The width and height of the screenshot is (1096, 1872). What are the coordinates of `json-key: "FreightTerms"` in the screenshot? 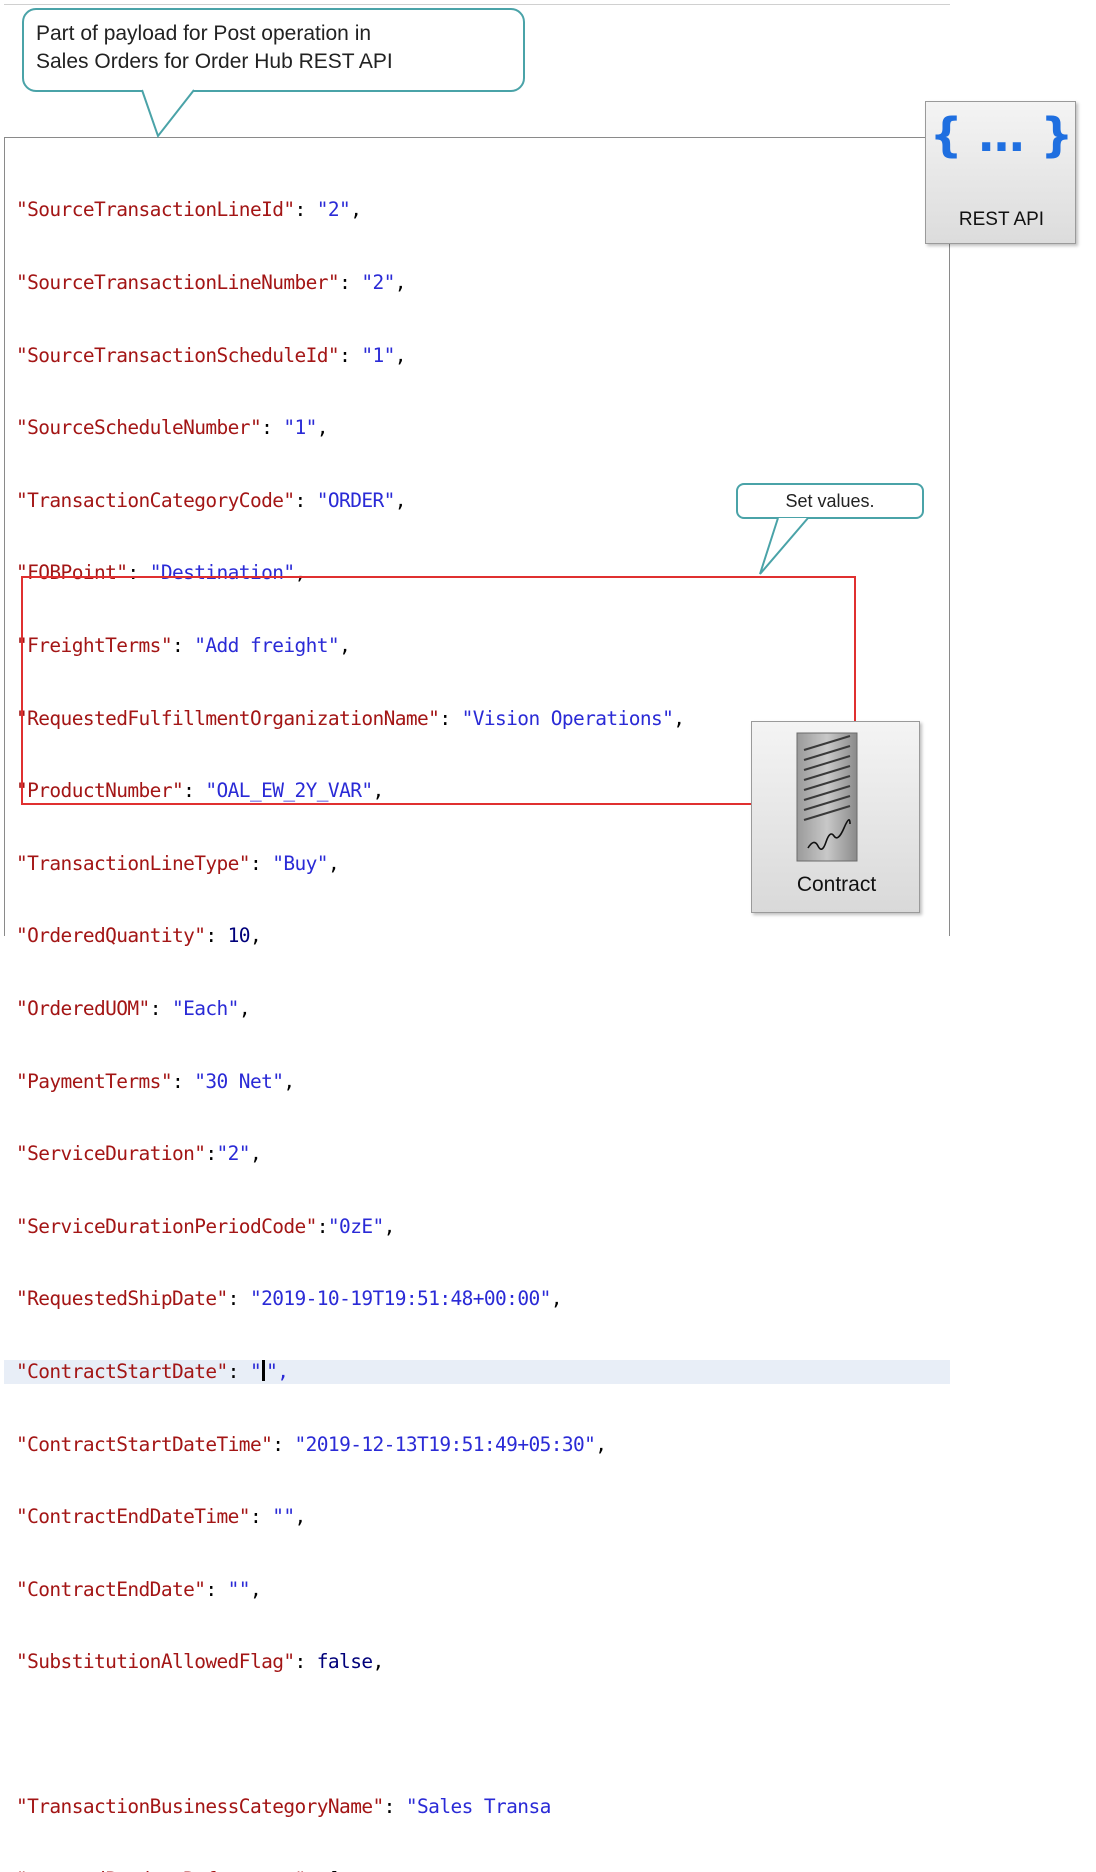 It's located at (94, 645).